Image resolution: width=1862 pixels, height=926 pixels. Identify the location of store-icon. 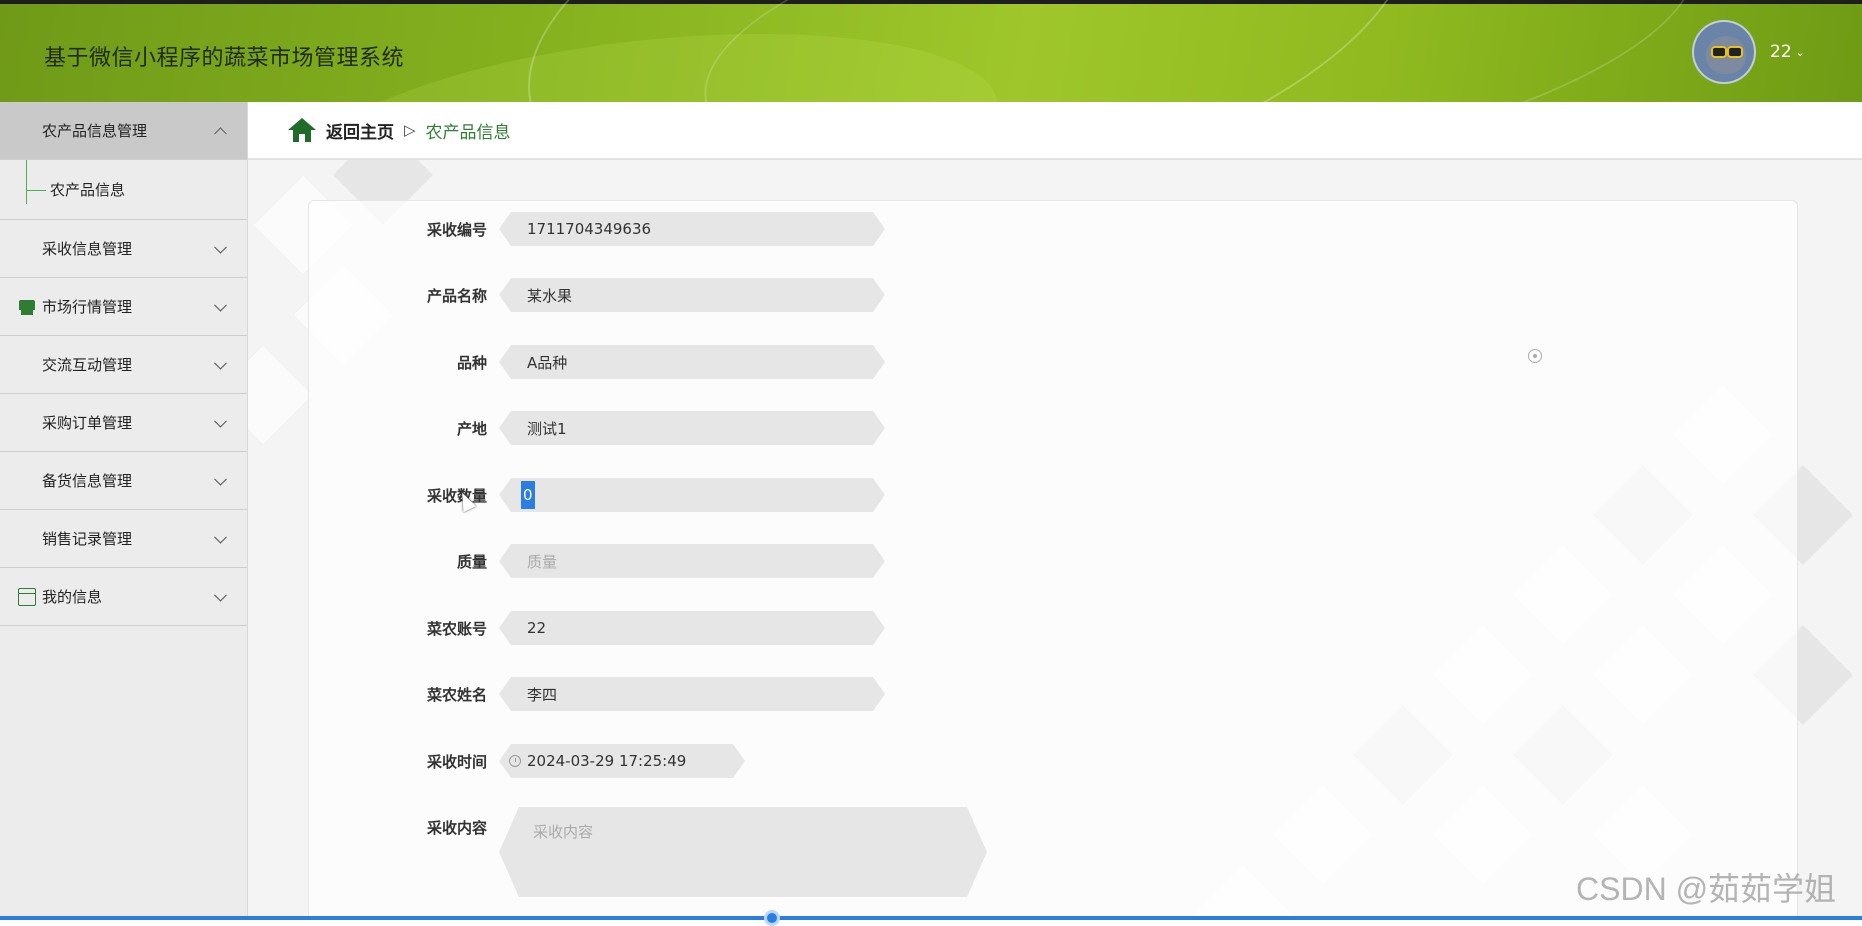
(27, 307).